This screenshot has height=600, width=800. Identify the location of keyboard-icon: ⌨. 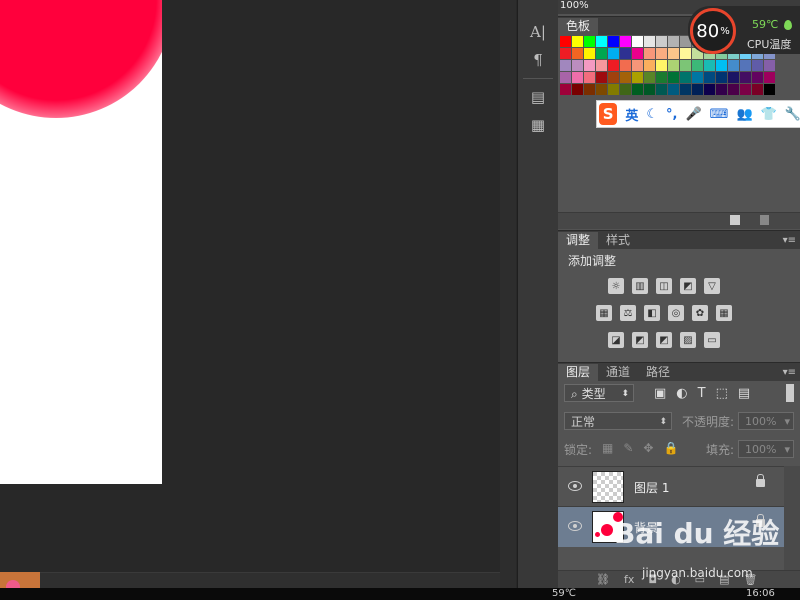
(719, 114).